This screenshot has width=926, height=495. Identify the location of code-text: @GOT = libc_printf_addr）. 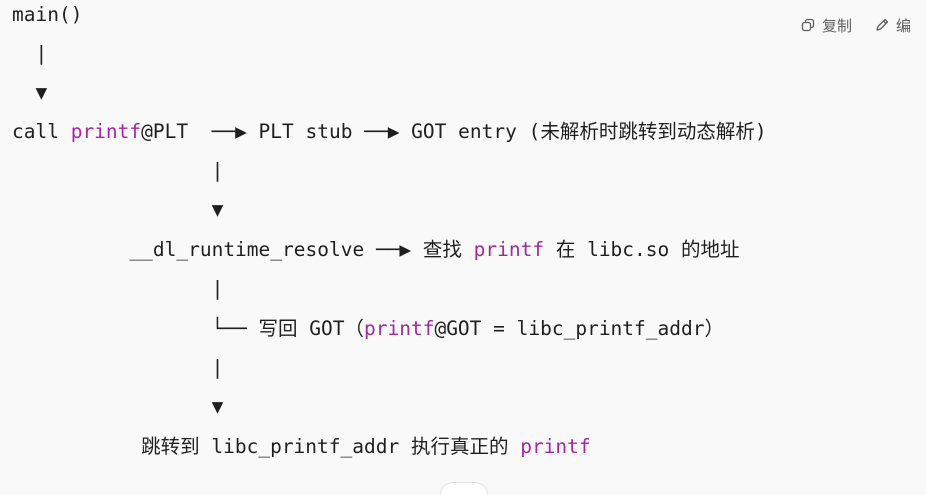
(579, 328).